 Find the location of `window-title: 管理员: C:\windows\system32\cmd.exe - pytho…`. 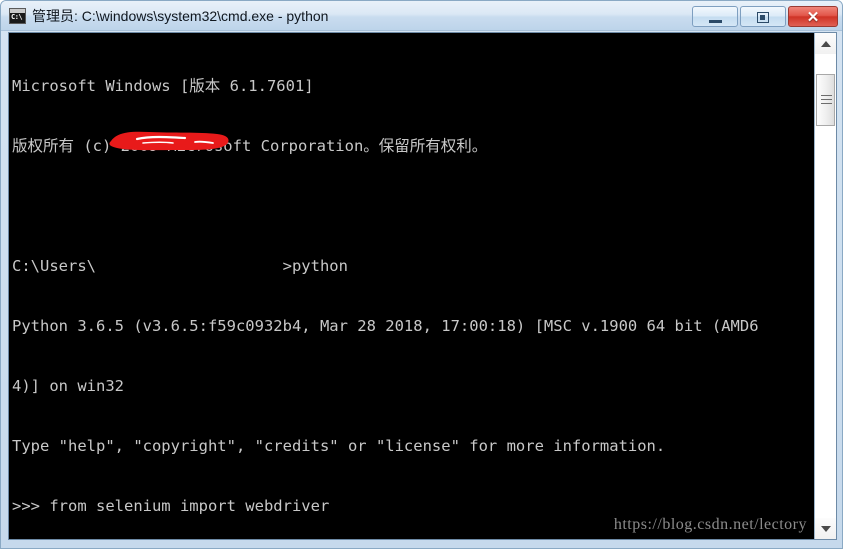

window-title: 管理员: C:\windows\system32\cmd.exe - pytho… is located at coordinates (180, 16).